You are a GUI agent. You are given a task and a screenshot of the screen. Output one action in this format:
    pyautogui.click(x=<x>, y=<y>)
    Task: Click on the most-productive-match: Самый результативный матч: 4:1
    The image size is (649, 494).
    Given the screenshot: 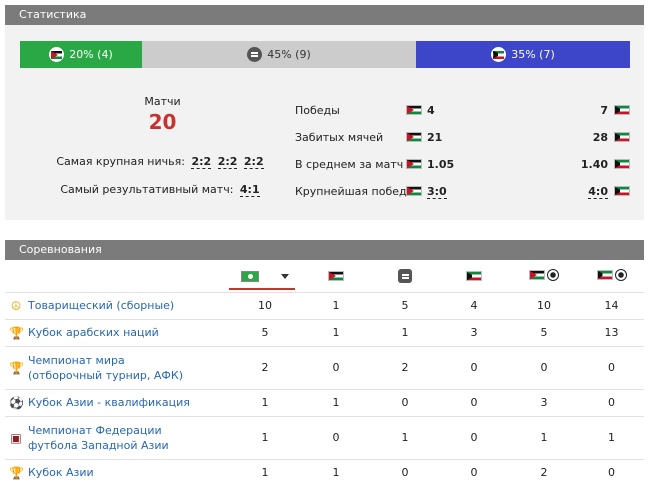 What is the action you would take?
    pyautogui.click(x=160, y=190)
    